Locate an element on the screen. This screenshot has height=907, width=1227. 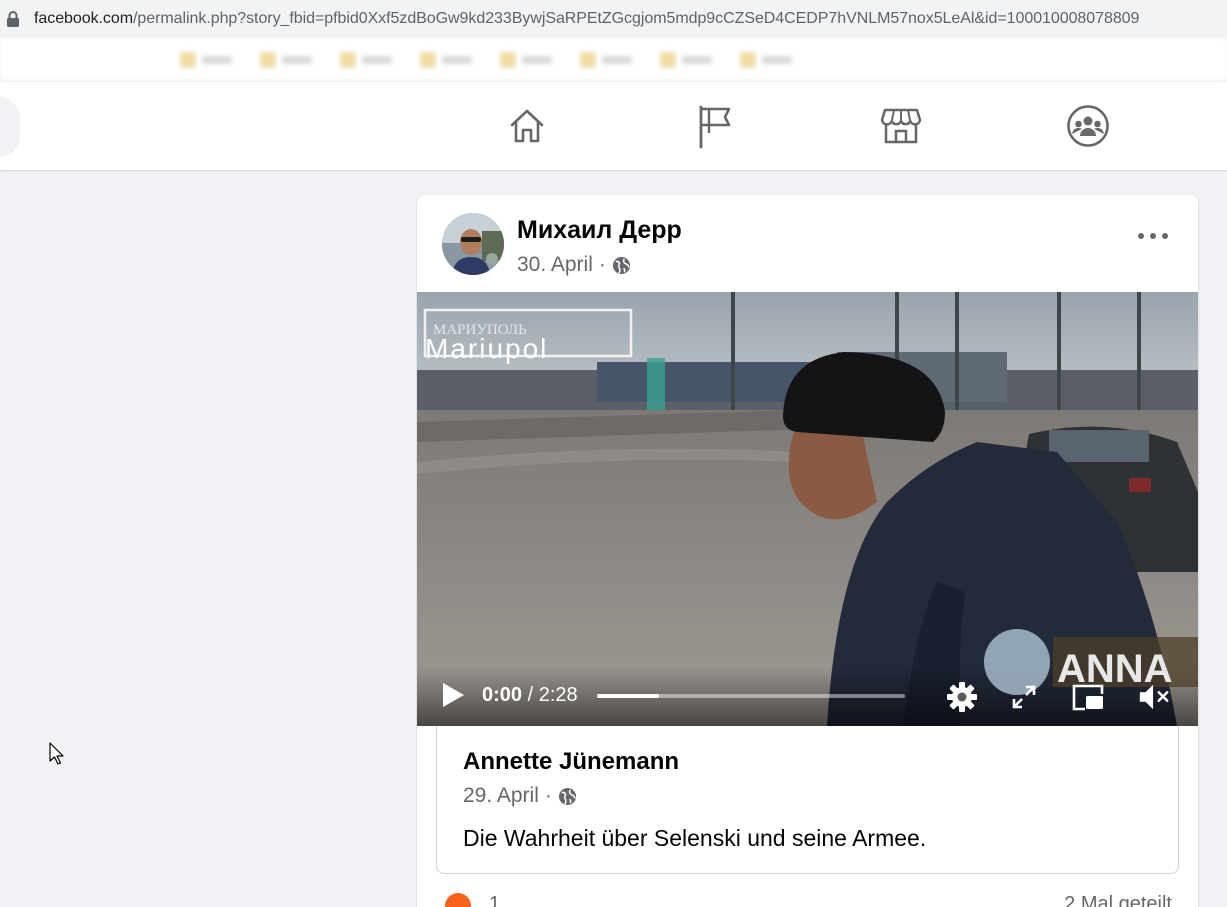
video-controls: 0:00 / 2:28 is located at coordinates (807, 696).